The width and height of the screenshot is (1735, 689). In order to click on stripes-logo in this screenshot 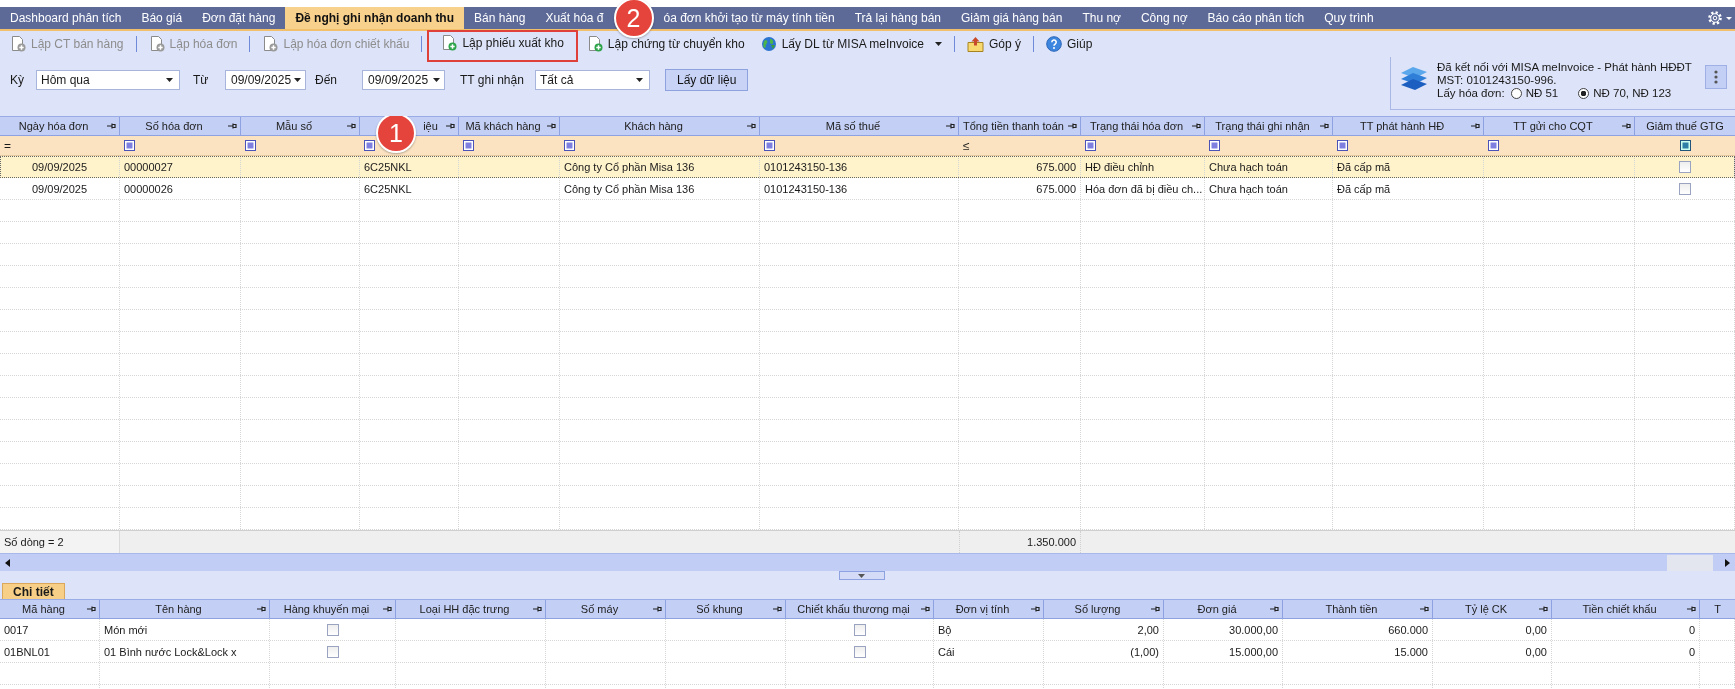, I will do `click(1414, 78)`.